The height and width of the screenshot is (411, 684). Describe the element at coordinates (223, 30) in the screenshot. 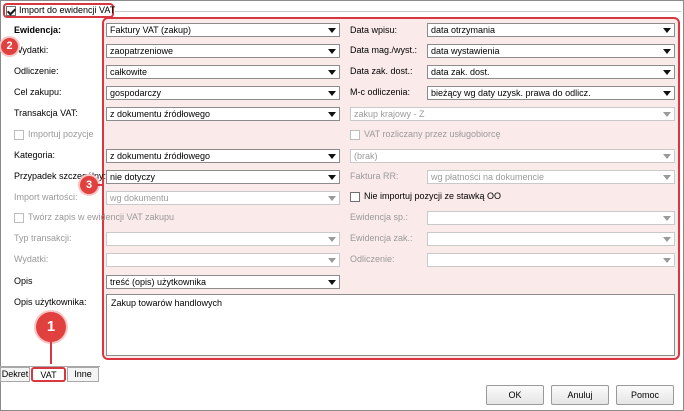

I see `ewidencja-select: Faktury VAT (zakup)` at that location.